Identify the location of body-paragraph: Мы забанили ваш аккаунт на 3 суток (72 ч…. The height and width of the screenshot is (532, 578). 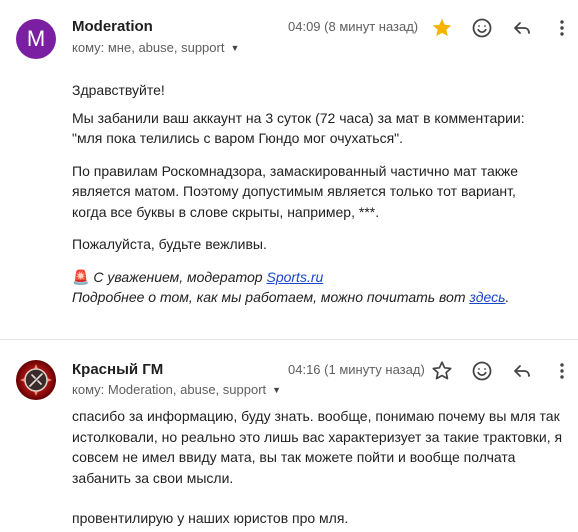
(298, 128).